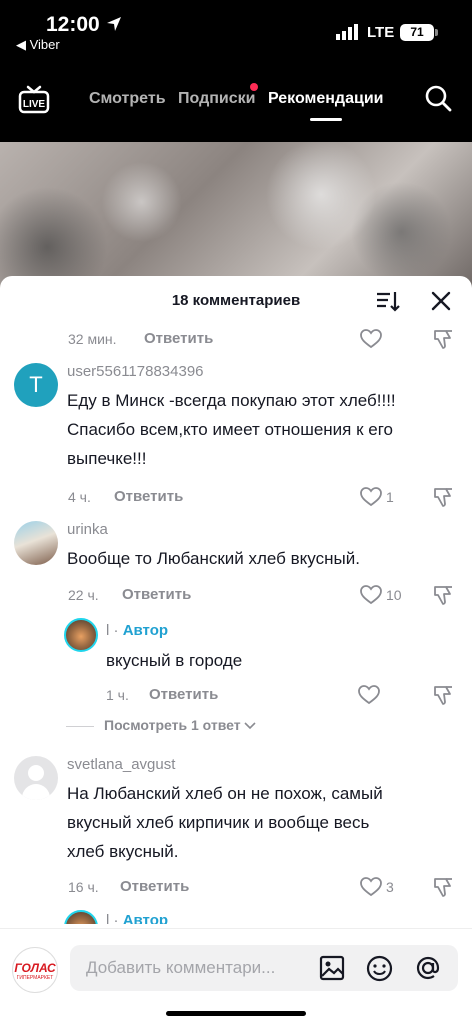 This screenshot has height=1024, width=472. I want to click on close-icon, so click(441, 301).